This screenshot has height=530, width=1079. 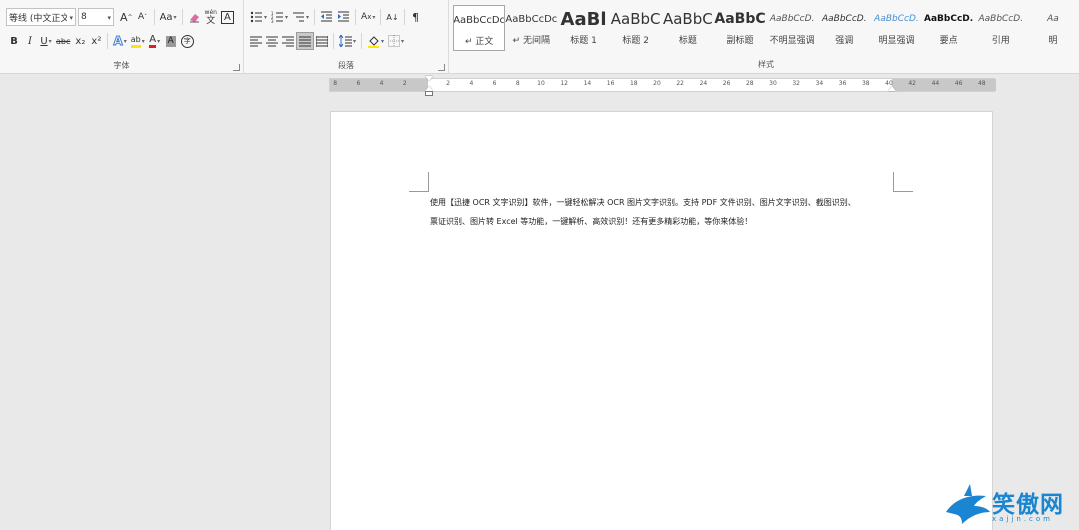 I want to click on style-name: 引用, so click(x=1000, y=41).